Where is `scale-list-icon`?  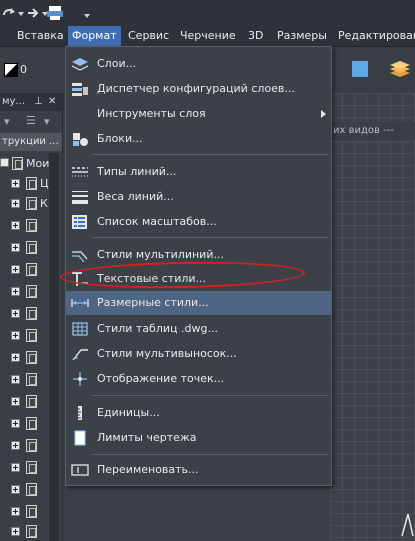 scale-list-icon is located at coordinates (80, 222).